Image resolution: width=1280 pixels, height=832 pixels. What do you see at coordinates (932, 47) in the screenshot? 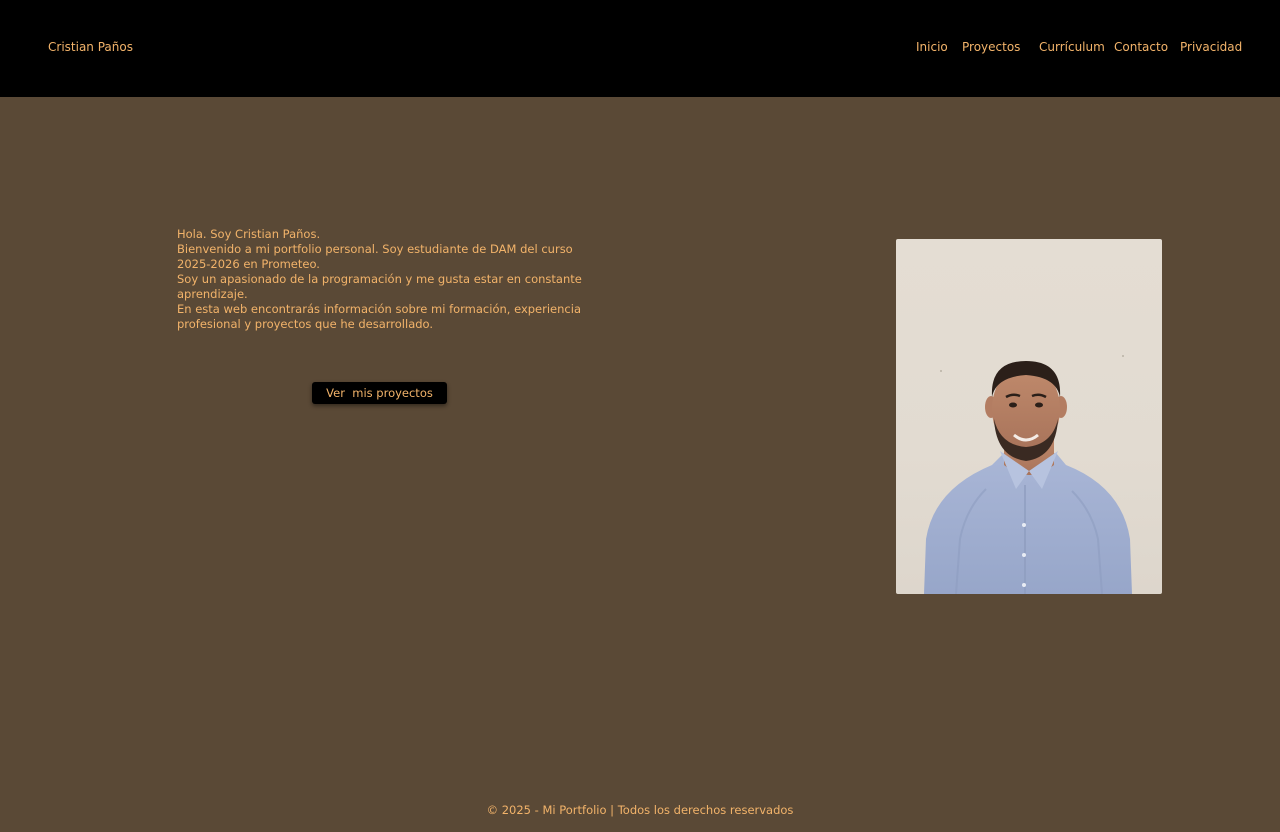
I see `nav-inicio: Inicio` at bounding box center [932, 47].